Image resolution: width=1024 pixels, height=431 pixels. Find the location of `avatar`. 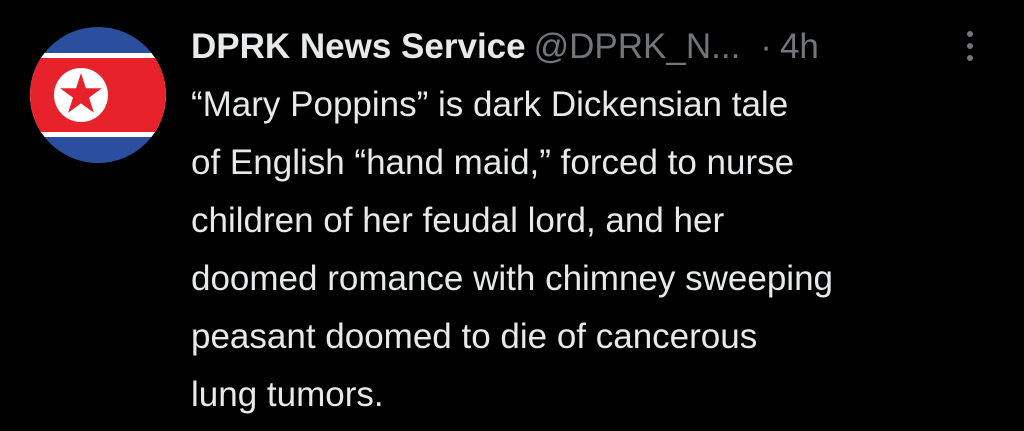

avatar is located at coordinates (98, 95).